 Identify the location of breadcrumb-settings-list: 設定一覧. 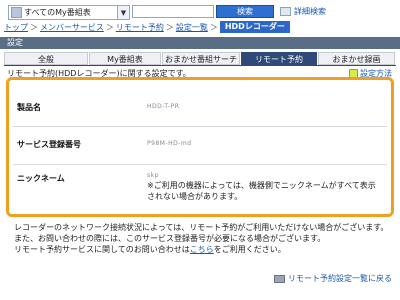
(192, 27).